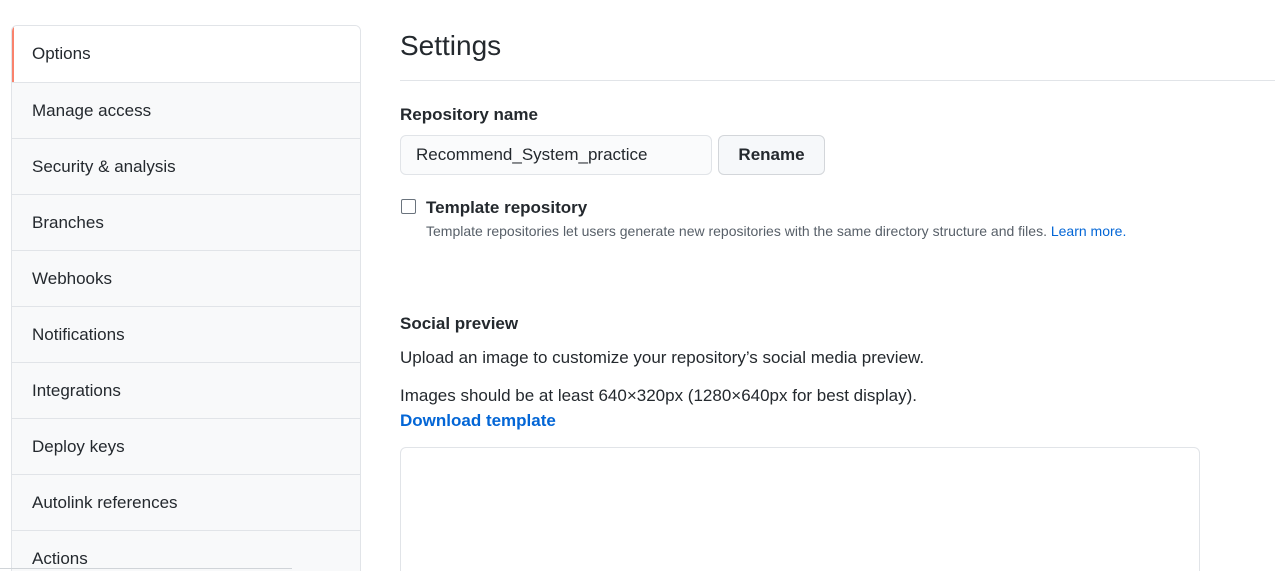 The width and height of the screenshot is (1275, 571). Describe the element at coordinates (186, 447) in the screenshot. I see `sidebar-item-deploy-keys: Deploy keys` at that location.